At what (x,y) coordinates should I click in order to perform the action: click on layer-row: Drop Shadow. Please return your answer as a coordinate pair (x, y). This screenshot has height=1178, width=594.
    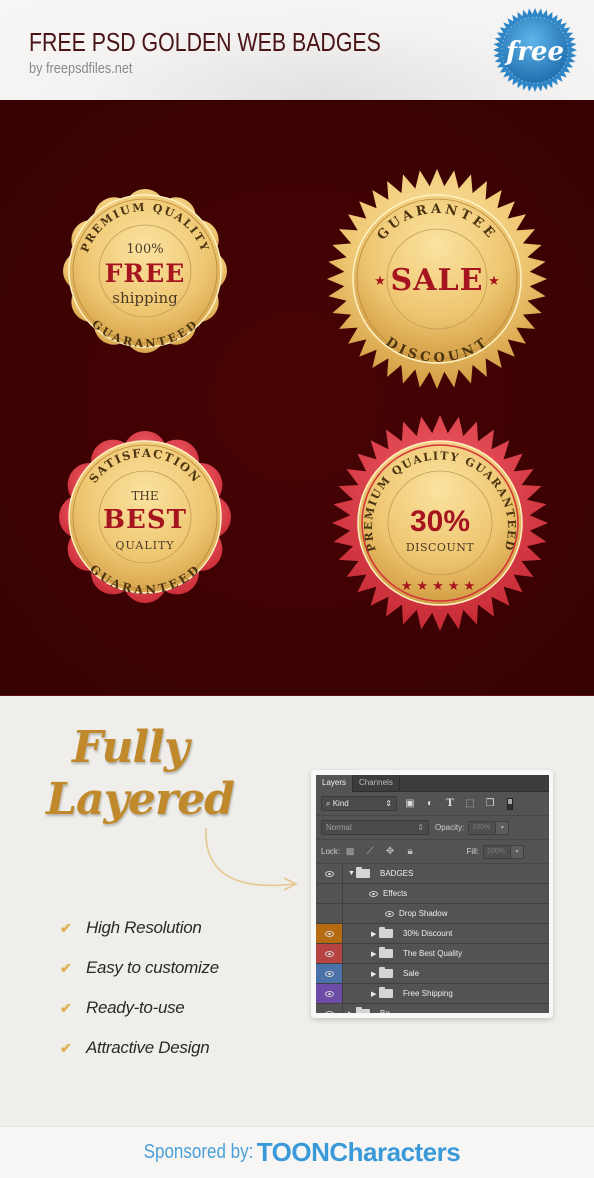
    Looking at the image, I should click on (432, 914).